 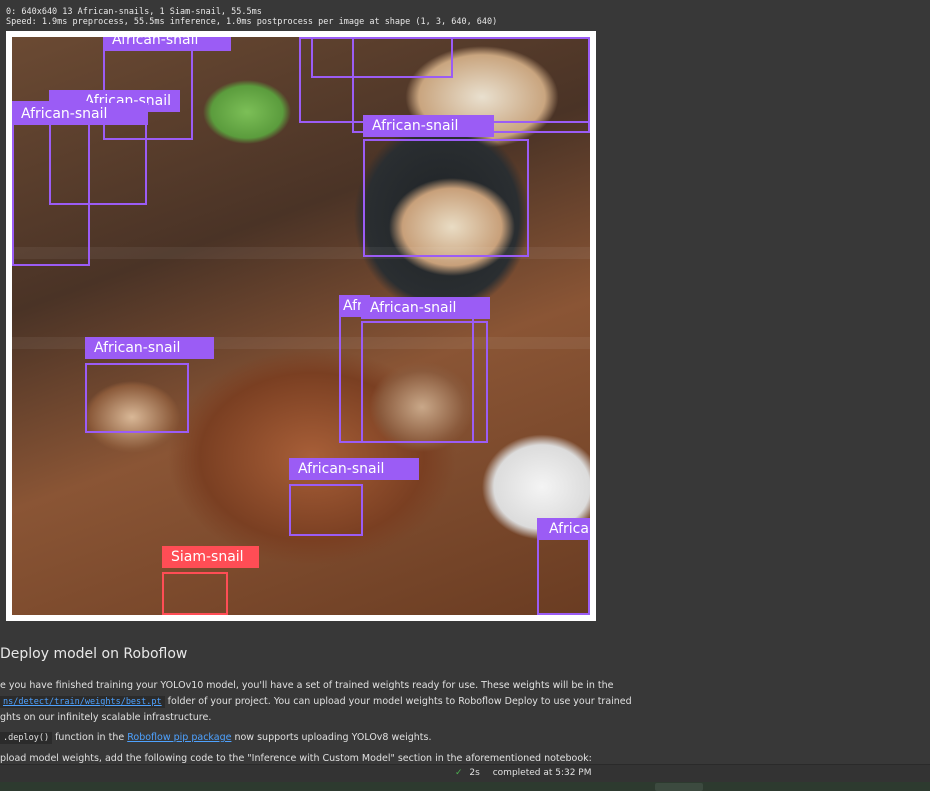 What do you see at coordinates (26, 738) in the screenshot?
I see `deploy-code: .deploy()` at bounding box center [26, 738].